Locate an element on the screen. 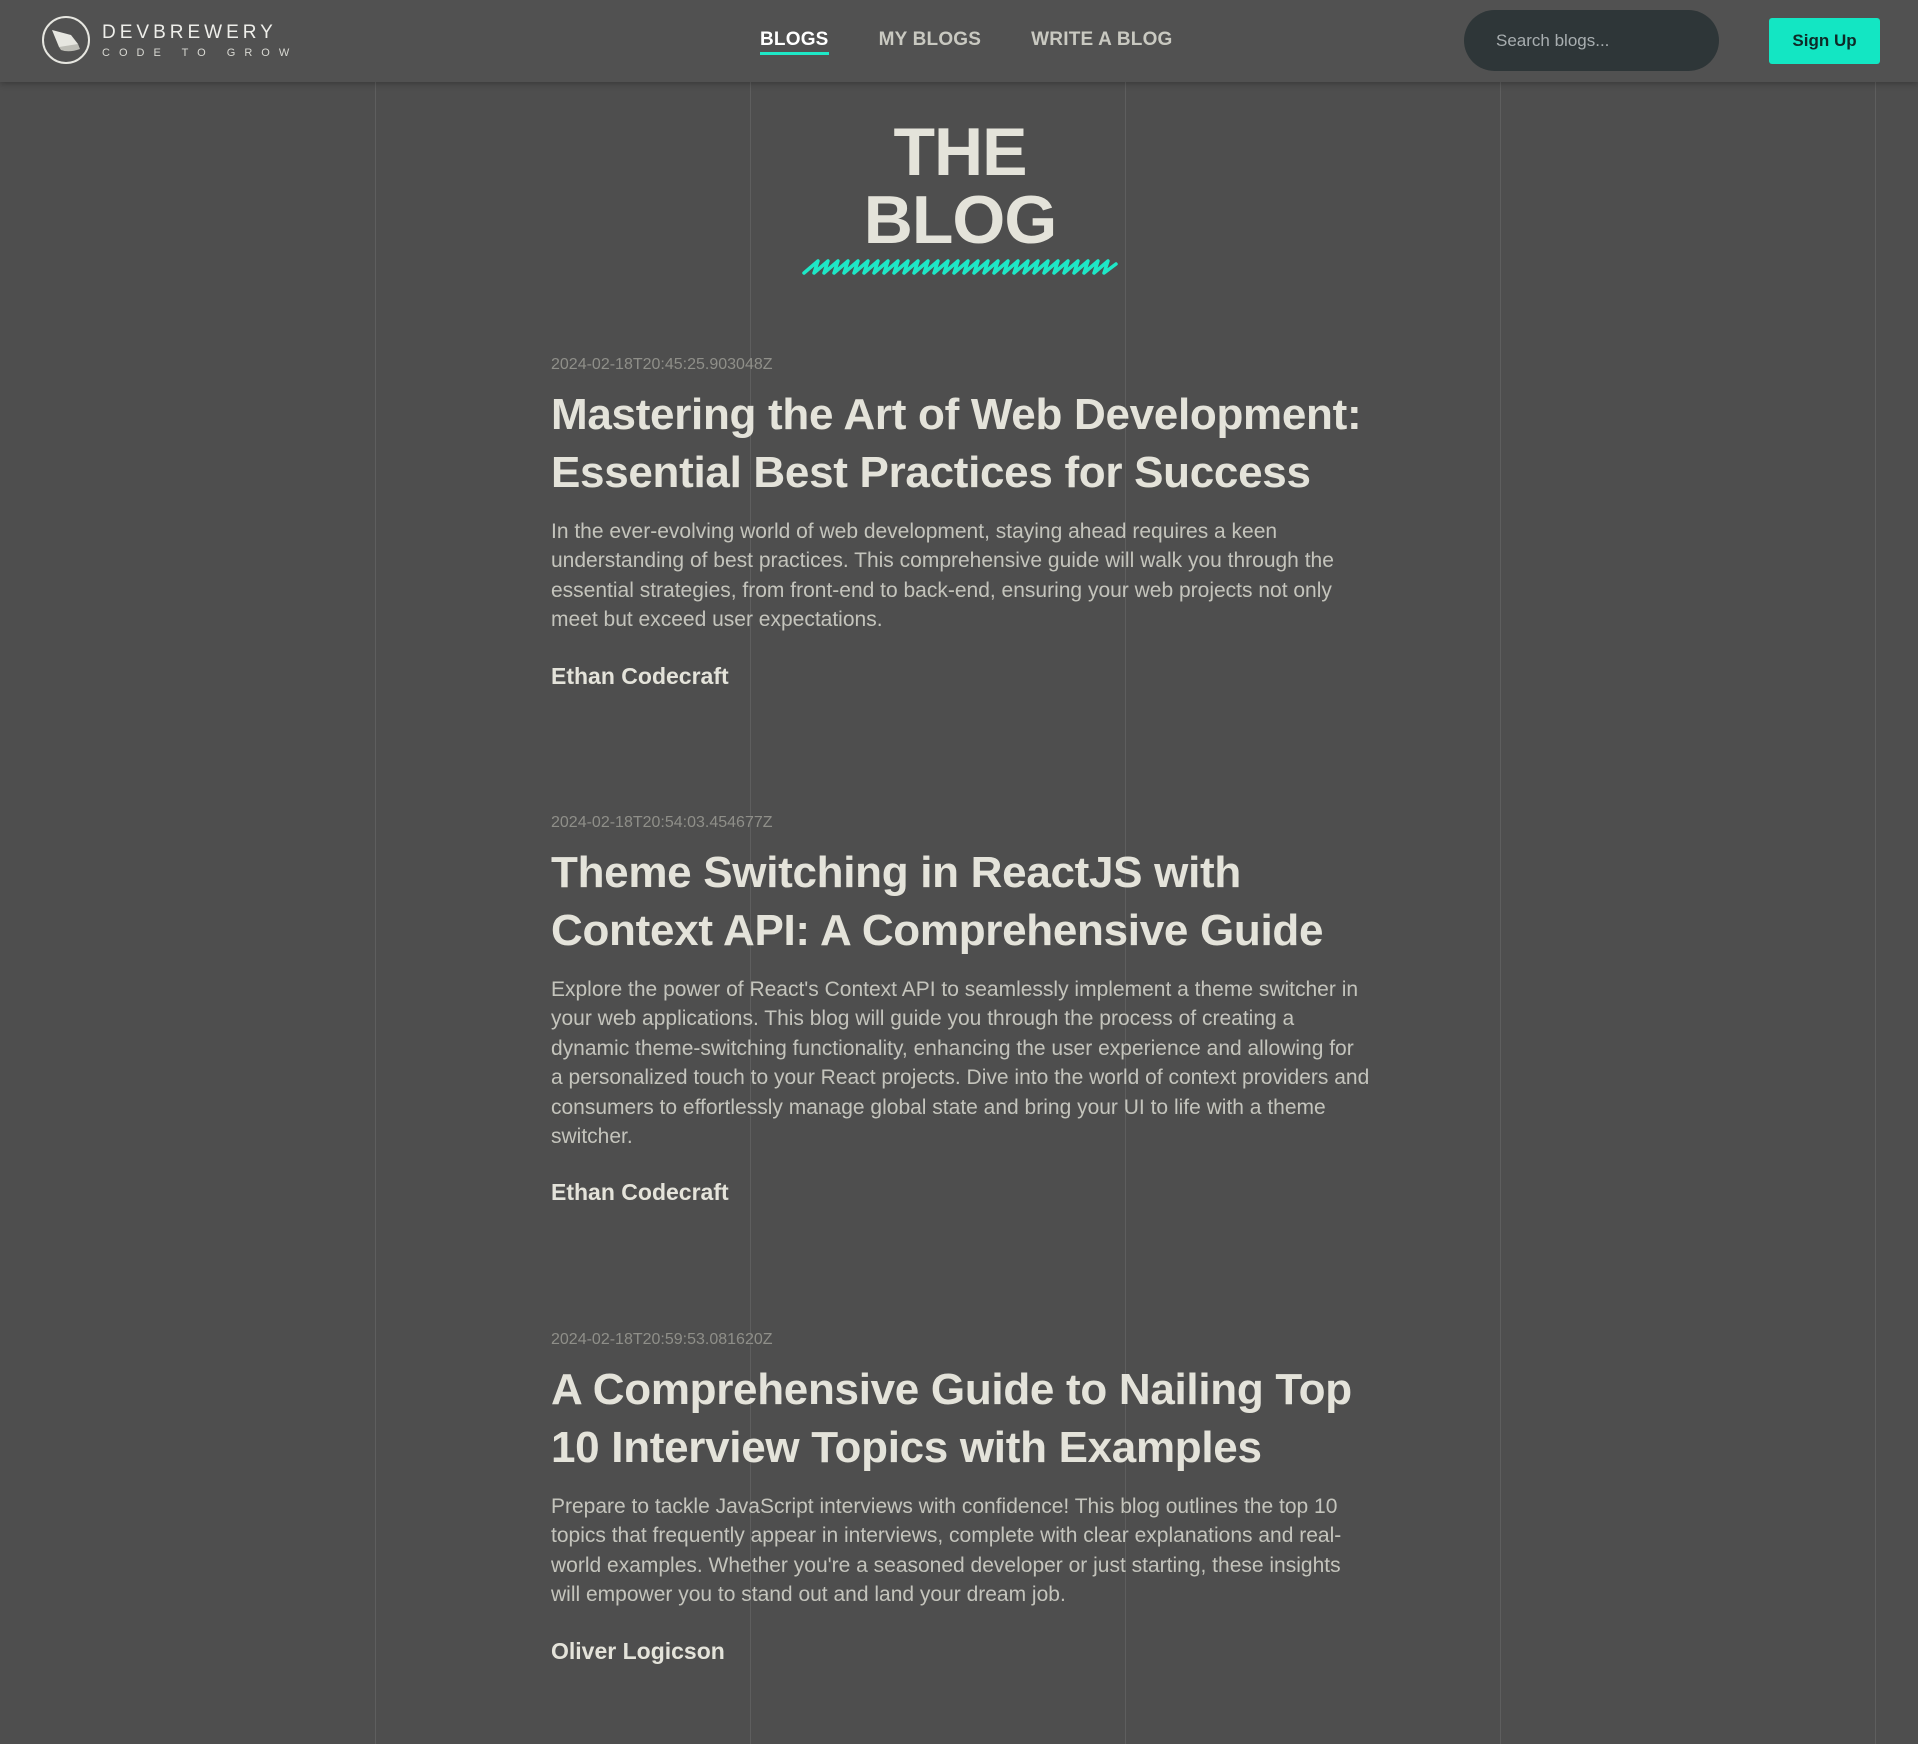 The image size is (1918, 1744). post-date: 2024-02-18T20:54:03.454677Z is located at coordinates (662, 822).